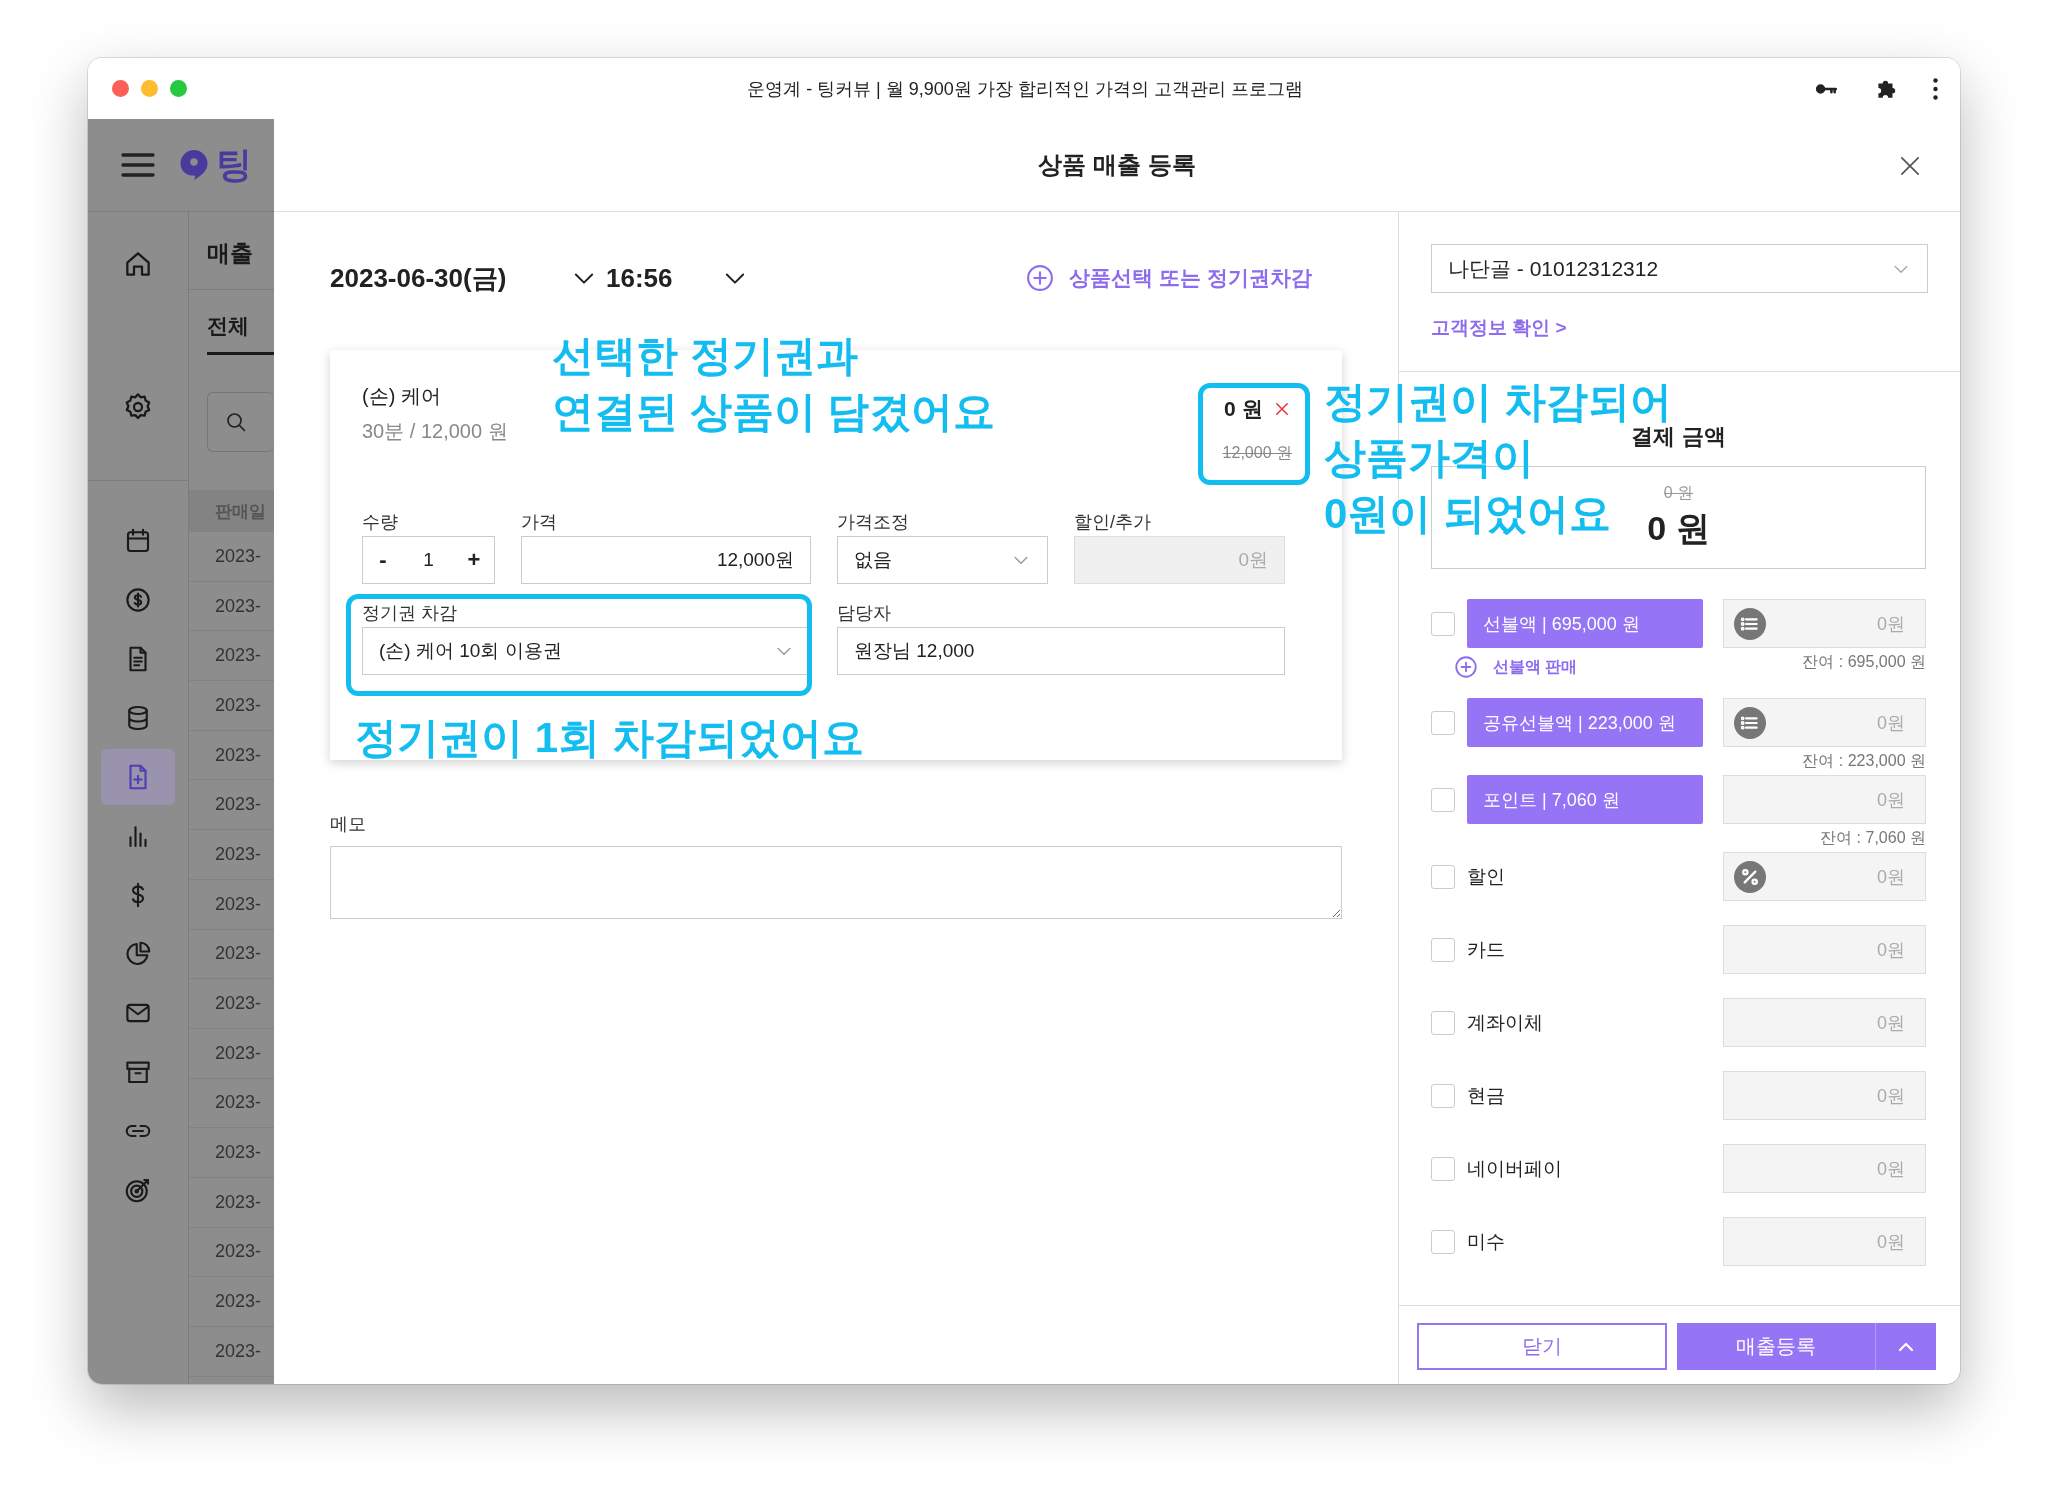 The width and height of the screenshot is (2048, 1502). I want to click on payment-label: 미수, so click(1486, 1241).